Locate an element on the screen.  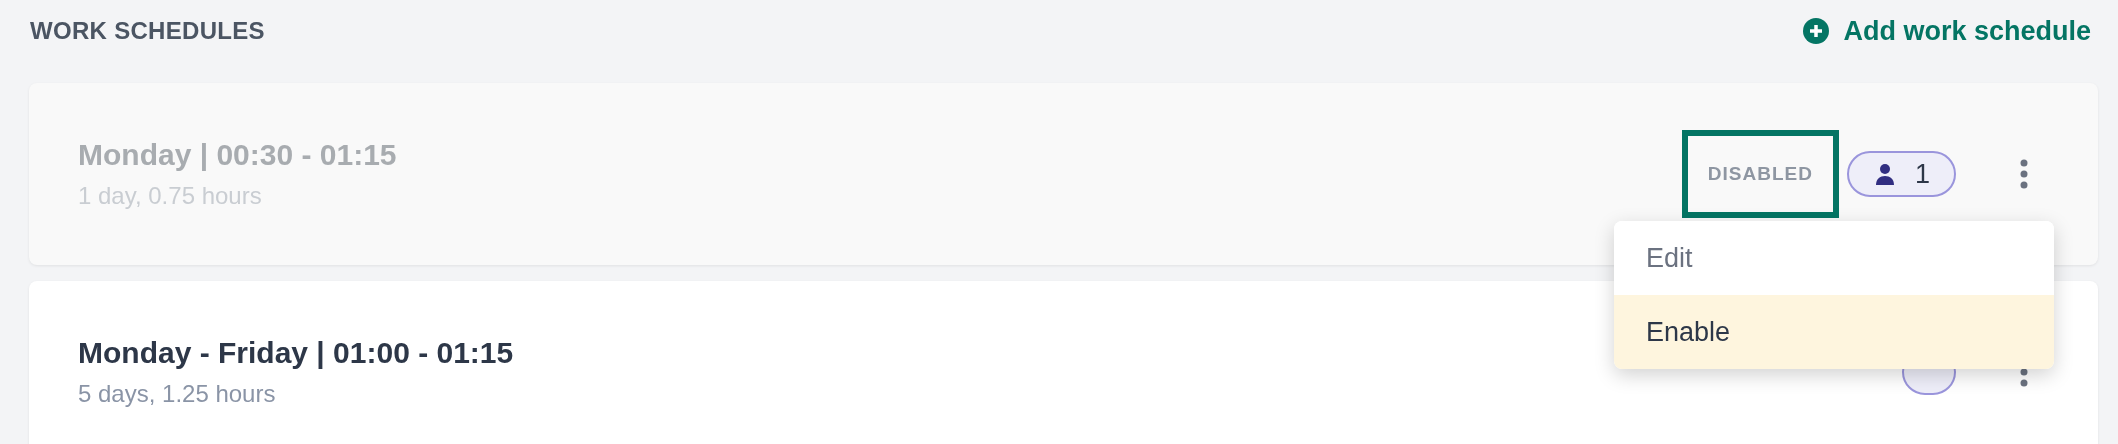
schedule-summary: 5 days, 1.25 hours is located at coordinates (177, 394).